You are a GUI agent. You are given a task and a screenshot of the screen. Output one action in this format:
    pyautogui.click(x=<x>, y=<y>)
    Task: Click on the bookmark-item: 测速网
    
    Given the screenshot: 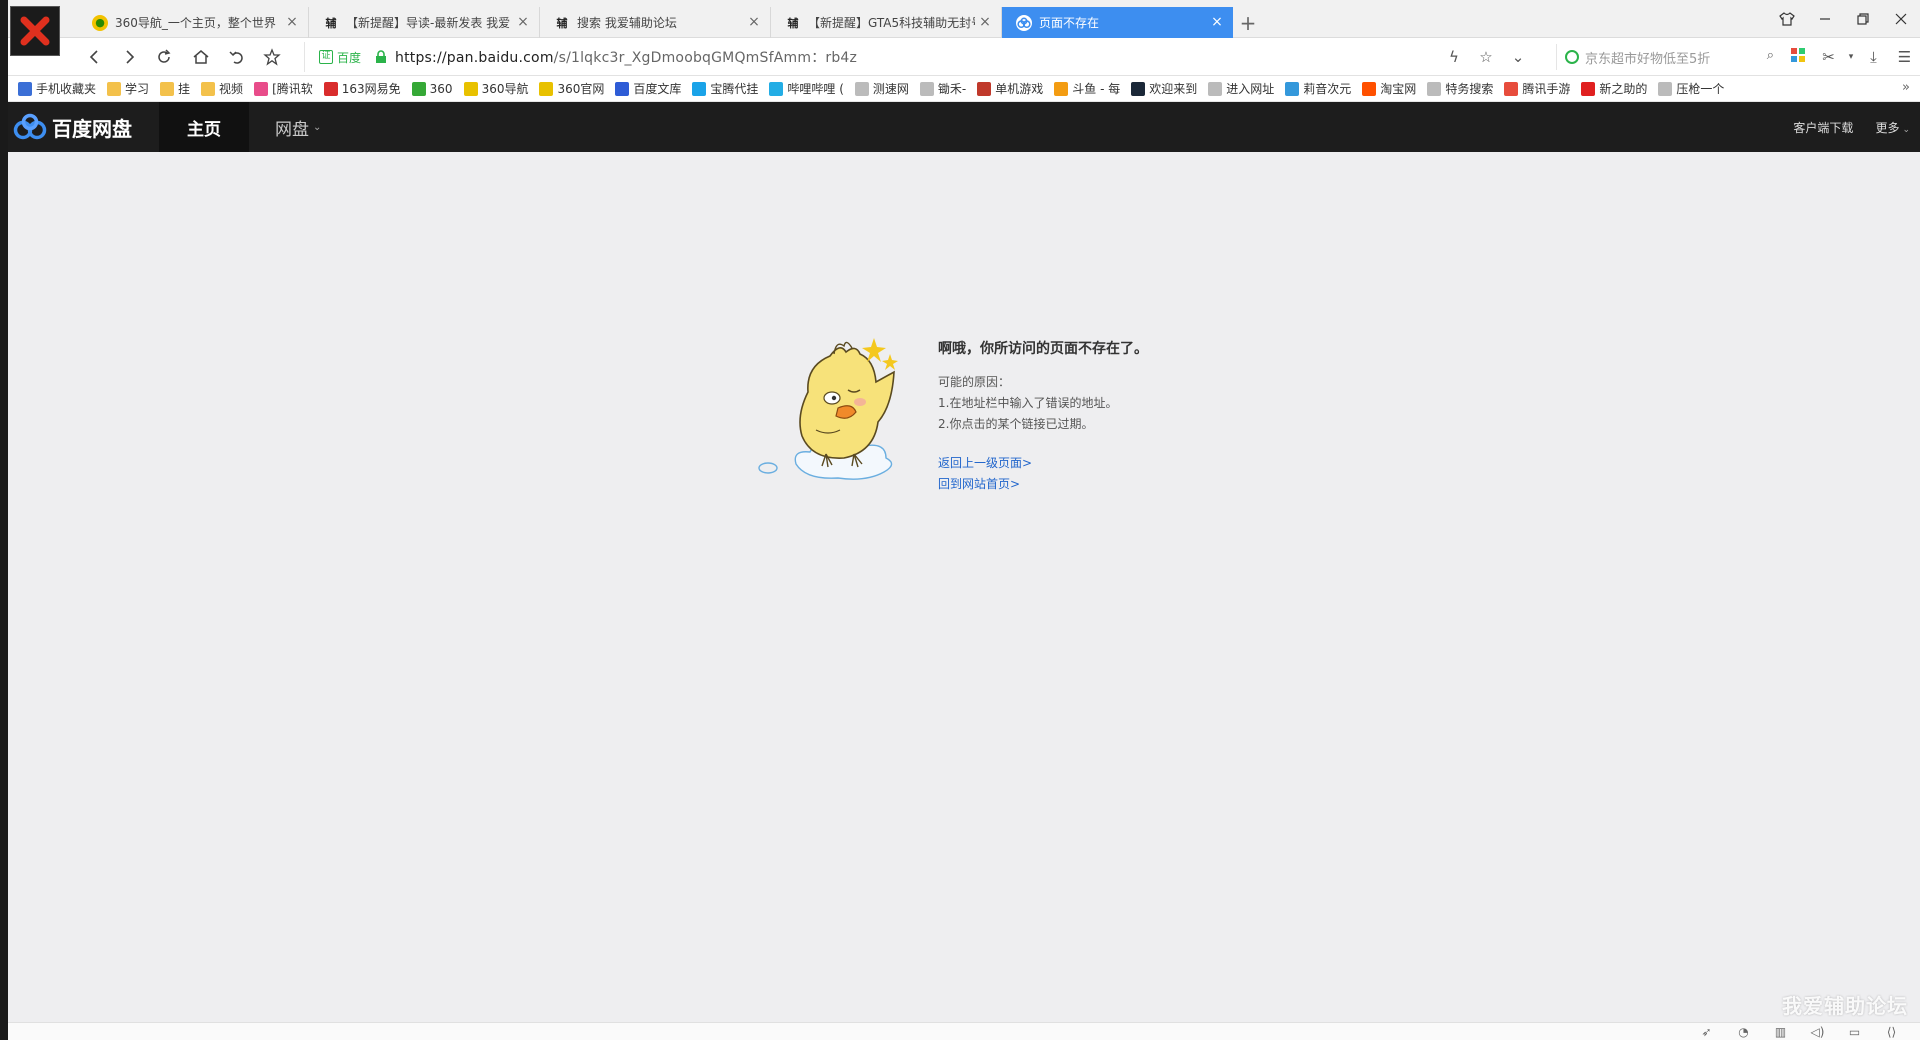 What is the action you would take?
    pyautogui.click(x=881, y=88)
    